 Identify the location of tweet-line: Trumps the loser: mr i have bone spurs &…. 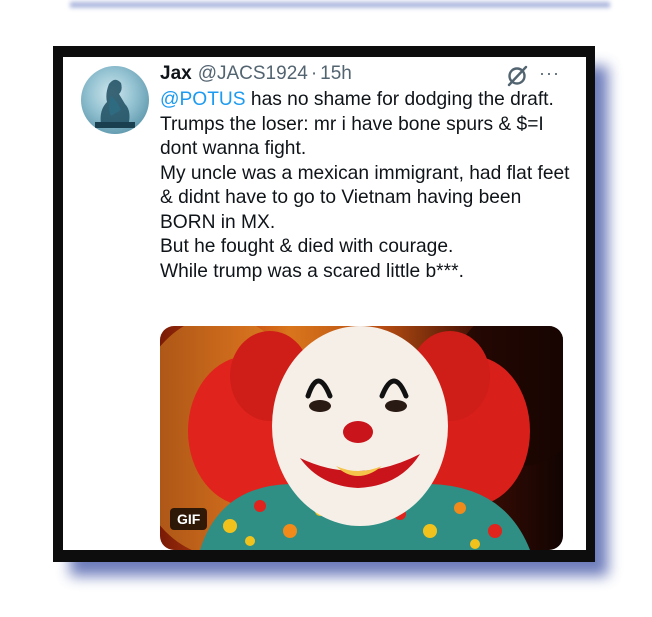
(352, 136).